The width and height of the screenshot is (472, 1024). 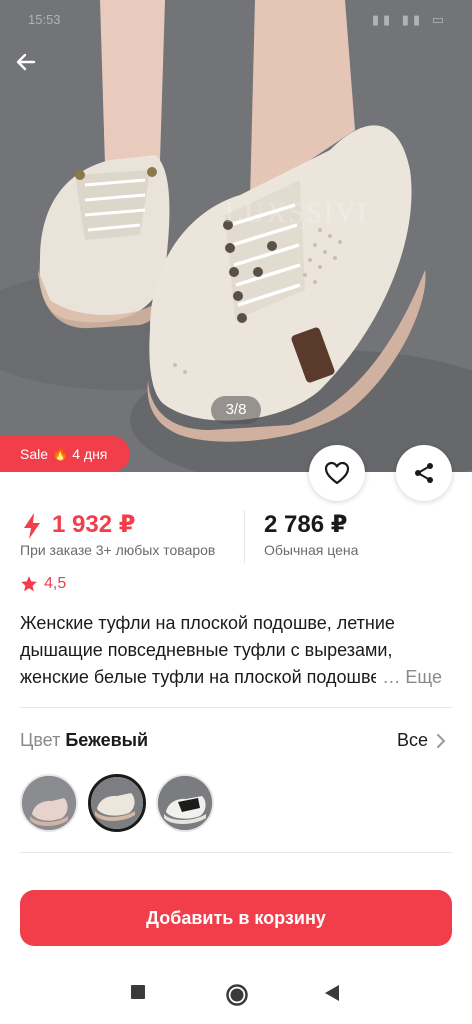 What do you see at coordinates (43, 584) in the screenshot?
I see `rating: 4,5` at bounding box center [43, 584].